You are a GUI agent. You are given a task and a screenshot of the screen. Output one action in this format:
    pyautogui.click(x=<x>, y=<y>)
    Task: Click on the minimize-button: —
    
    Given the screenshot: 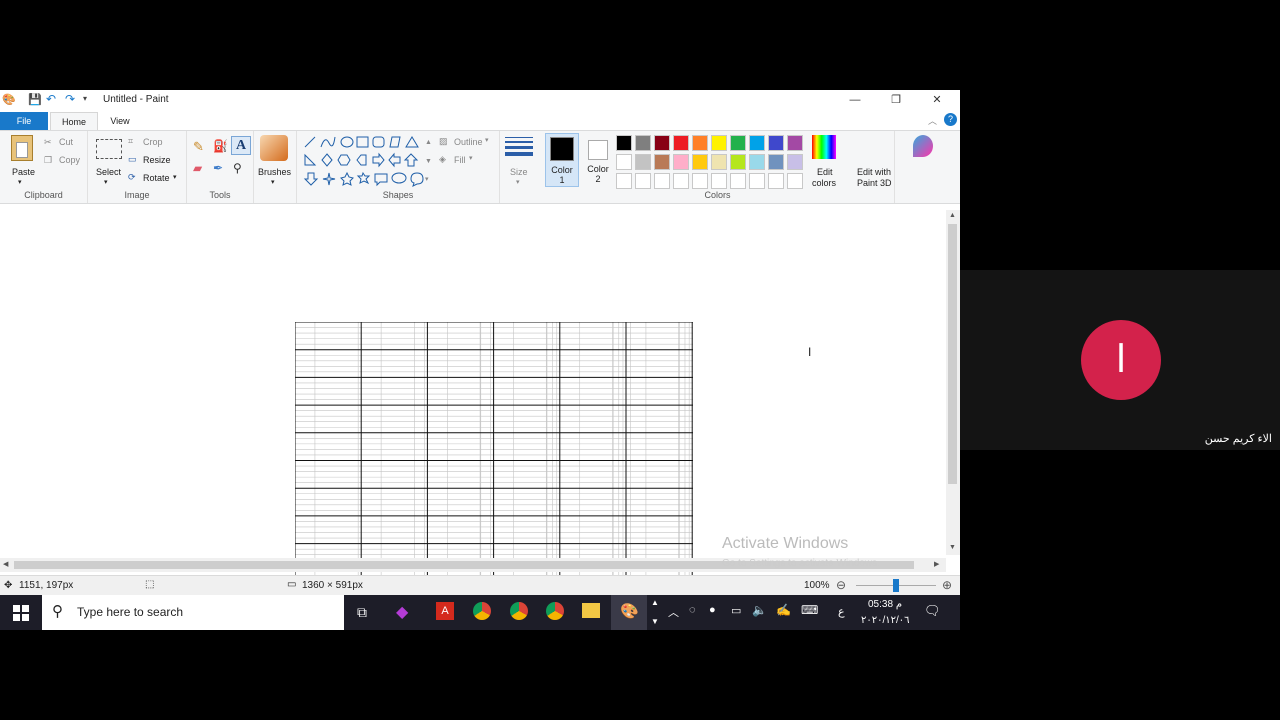 What is the action you would take?
    pyautogui.click(x=855, y=100)
    